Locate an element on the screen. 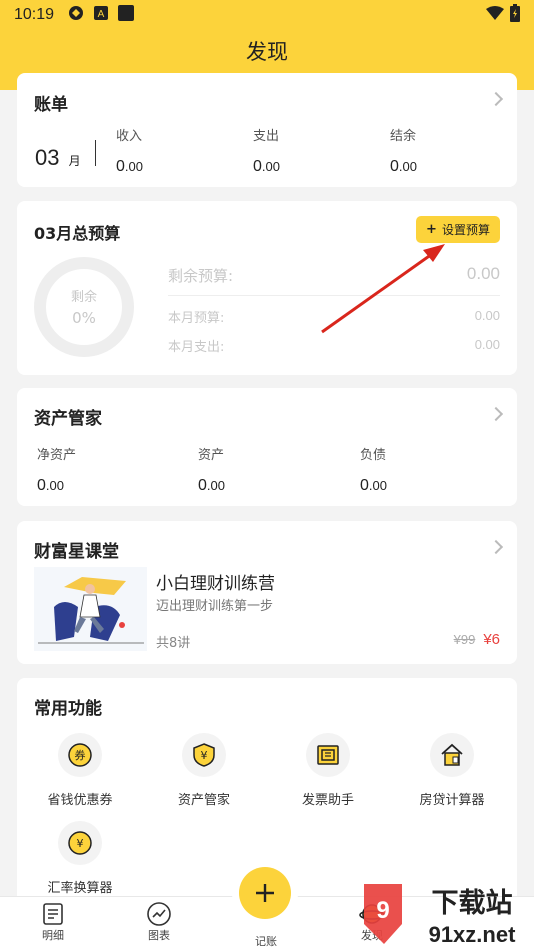 The width and height of the screenshot is (534, 950). tab-detail: 明细 is located at coordinates (53, 922).